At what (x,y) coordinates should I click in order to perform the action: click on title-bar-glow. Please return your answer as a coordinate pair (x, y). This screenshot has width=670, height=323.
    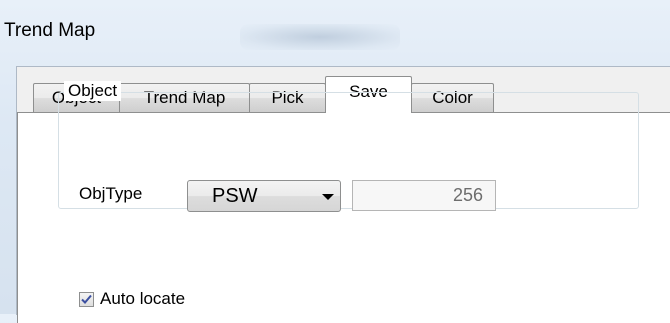
    Looking at the image, I should click on (320, 37).